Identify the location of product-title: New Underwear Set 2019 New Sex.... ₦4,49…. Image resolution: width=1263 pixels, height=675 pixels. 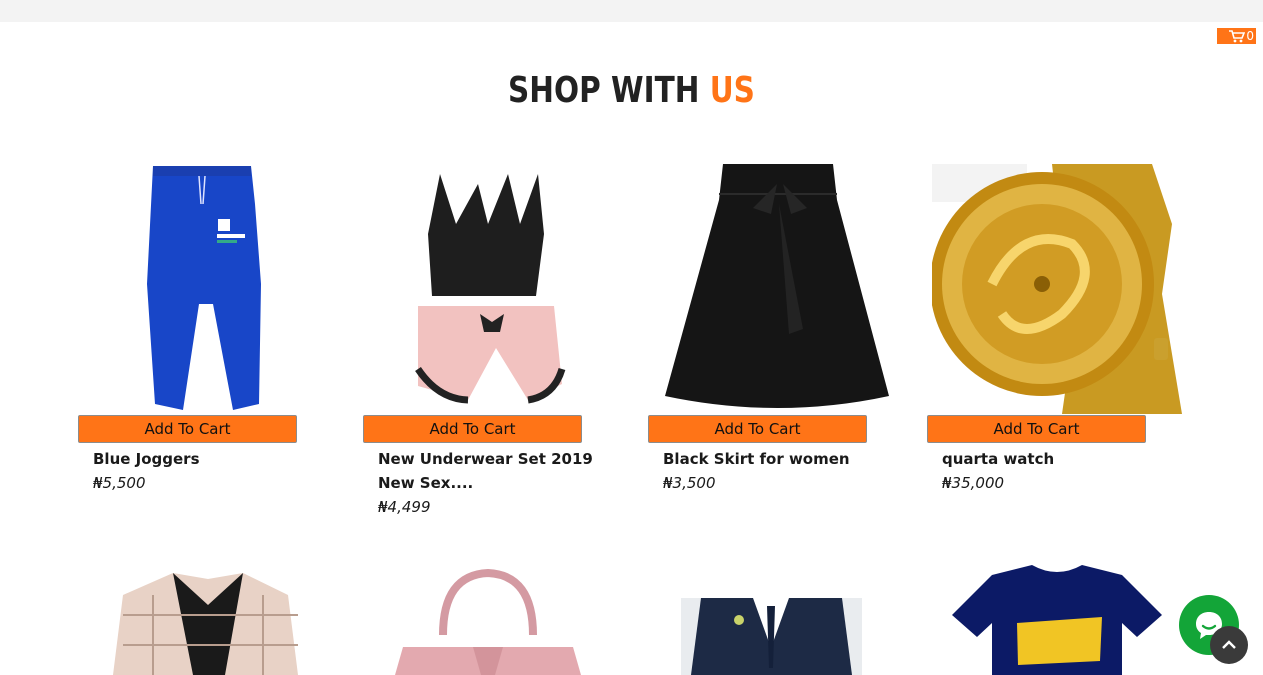
(498, 483).